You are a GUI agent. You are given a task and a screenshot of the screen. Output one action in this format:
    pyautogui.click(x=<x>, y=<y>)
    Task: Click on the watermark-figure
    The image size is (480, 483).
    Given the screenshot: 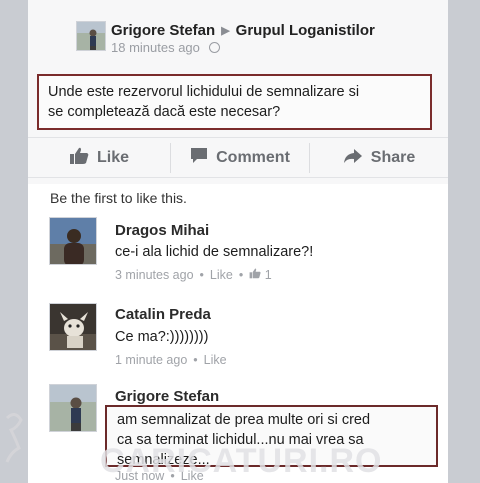 What is the action you would take?
    pyautogui.click(x=14, y=438)
    